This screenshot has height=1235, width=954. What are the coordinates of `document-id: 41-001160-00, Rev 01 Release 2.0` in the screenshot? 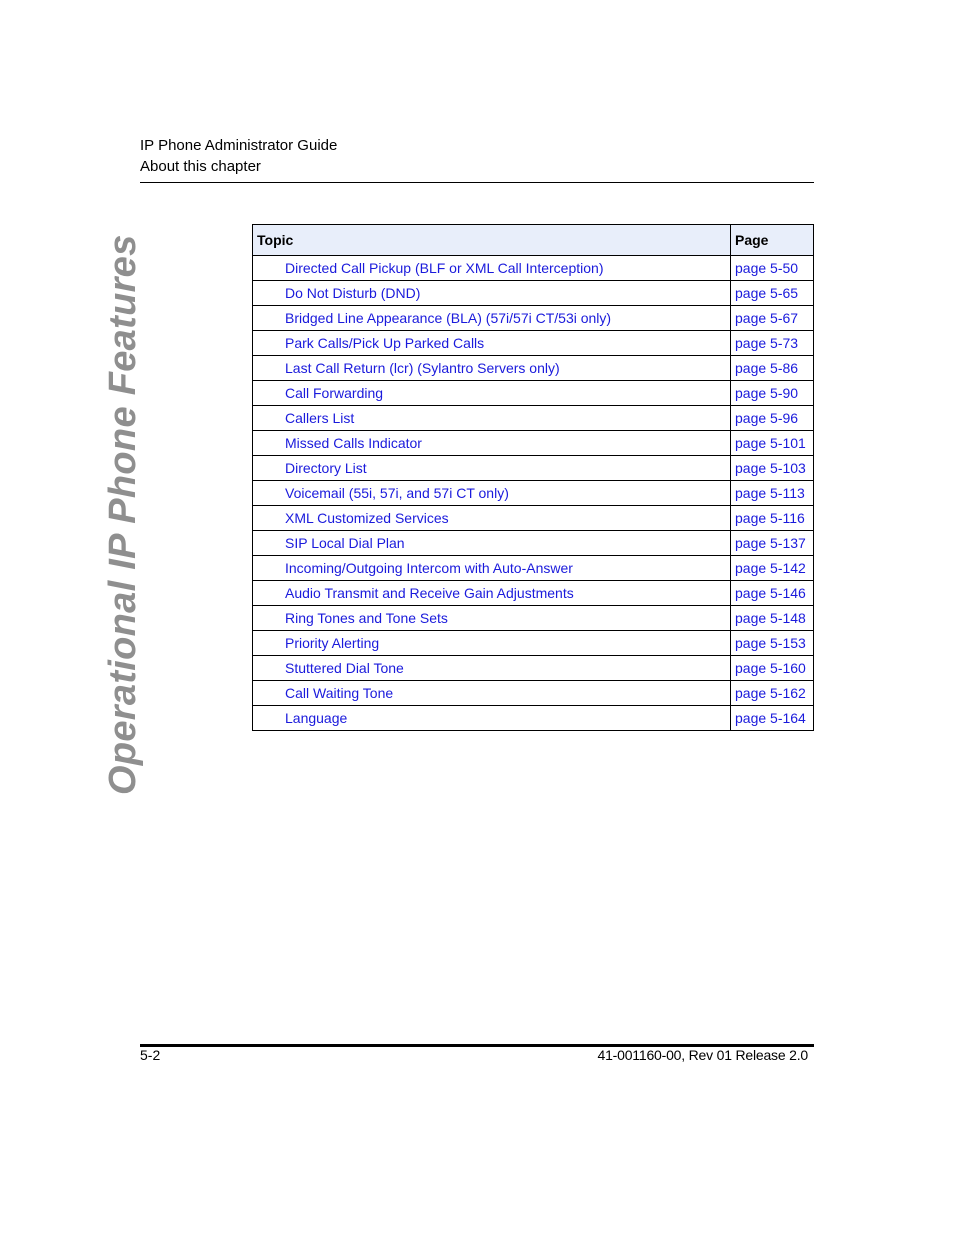 It's located at (703, 1055).